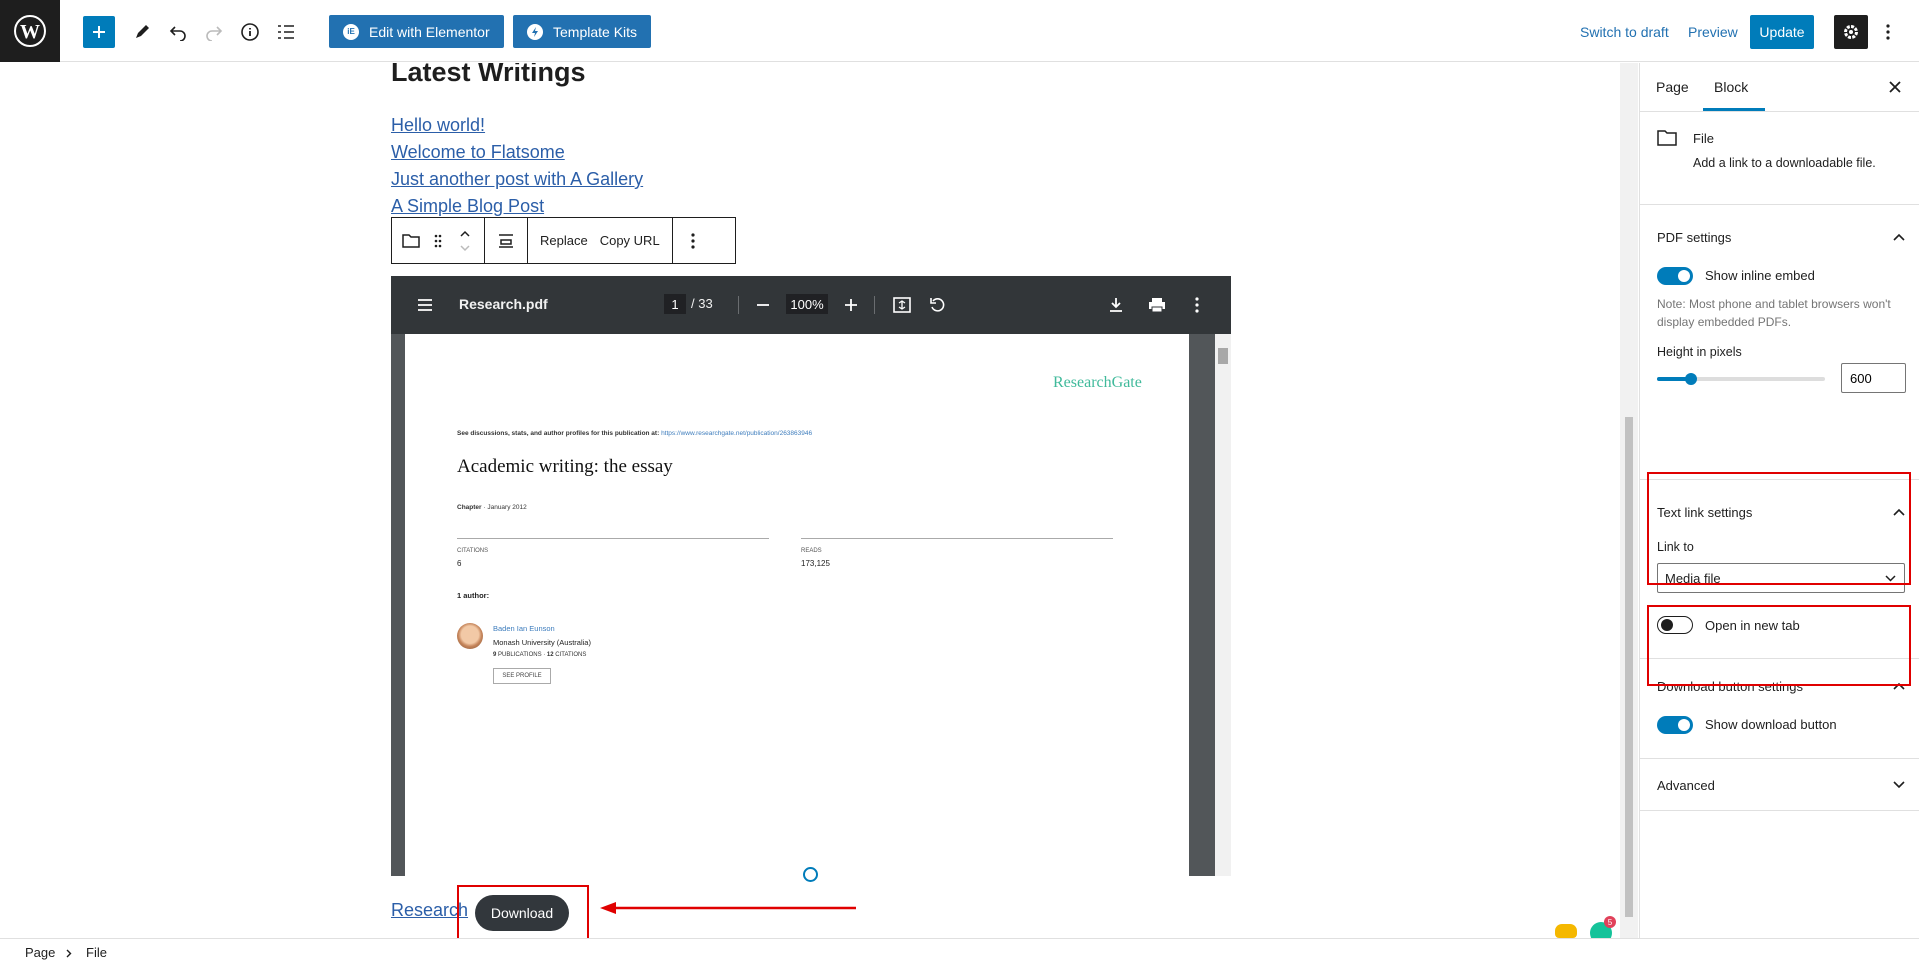  I want to click on pdf-viewer-toolbar: Research.pdf 1 / 33 100%, so click(811, 305).